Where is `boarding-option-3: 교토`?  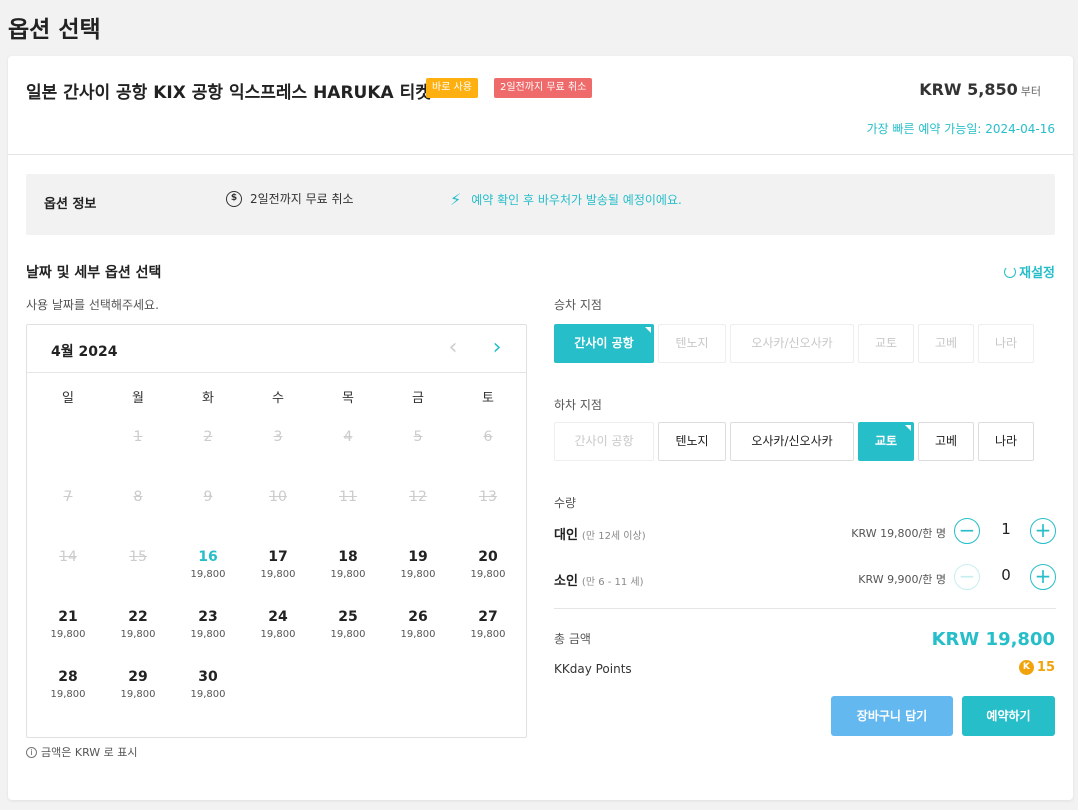
boarding-option-3: 교토 is located at coordinates (886, 343).